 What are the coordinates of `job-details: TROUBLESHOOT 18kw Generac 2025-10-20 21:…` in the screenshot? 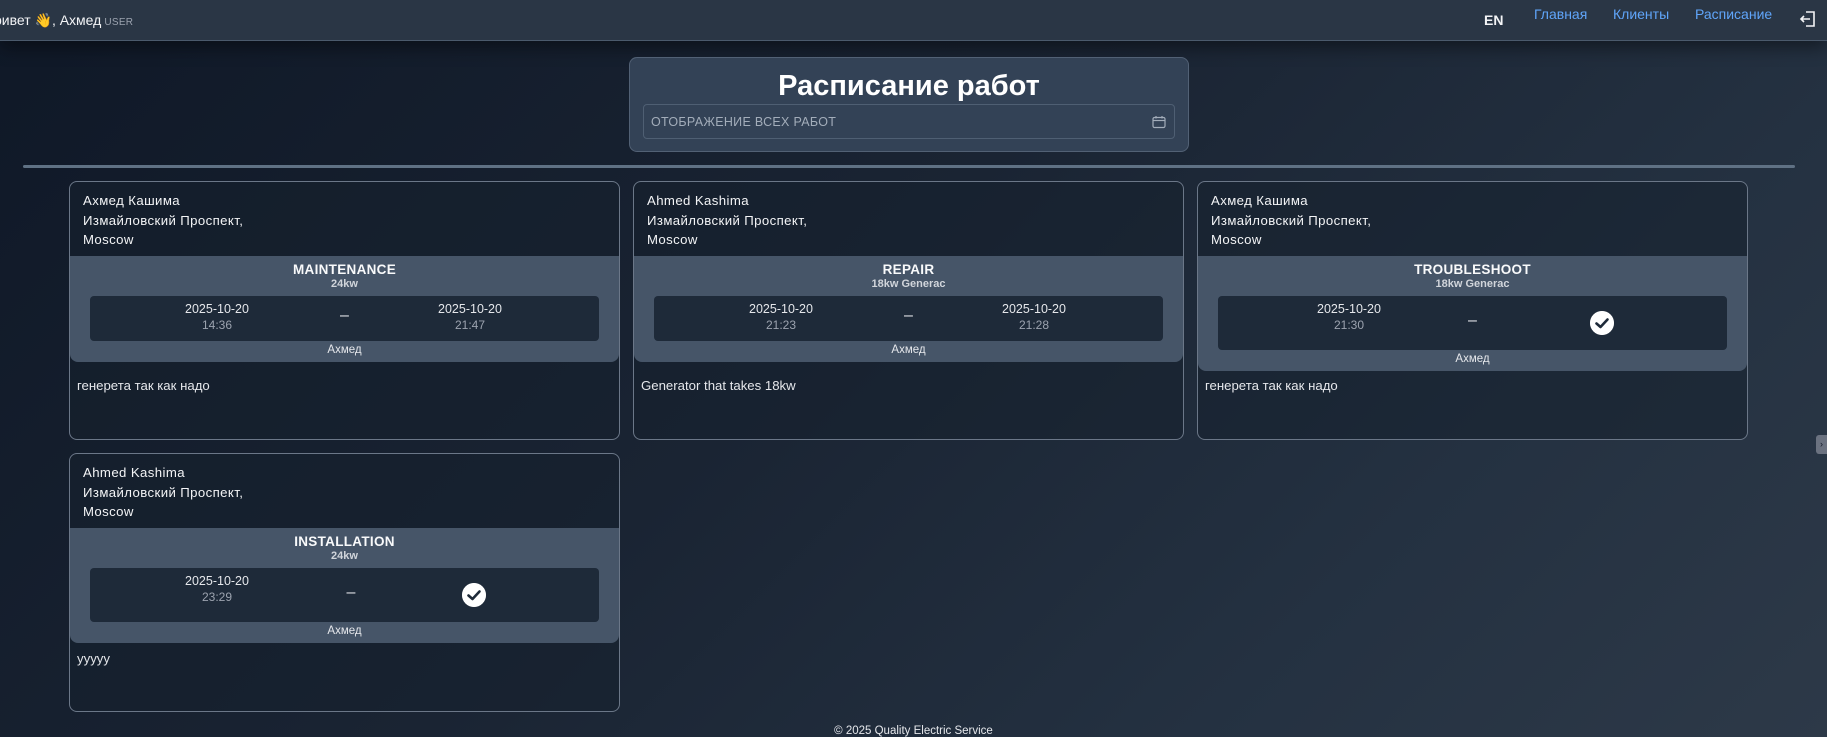 It's located at (1472, 313).